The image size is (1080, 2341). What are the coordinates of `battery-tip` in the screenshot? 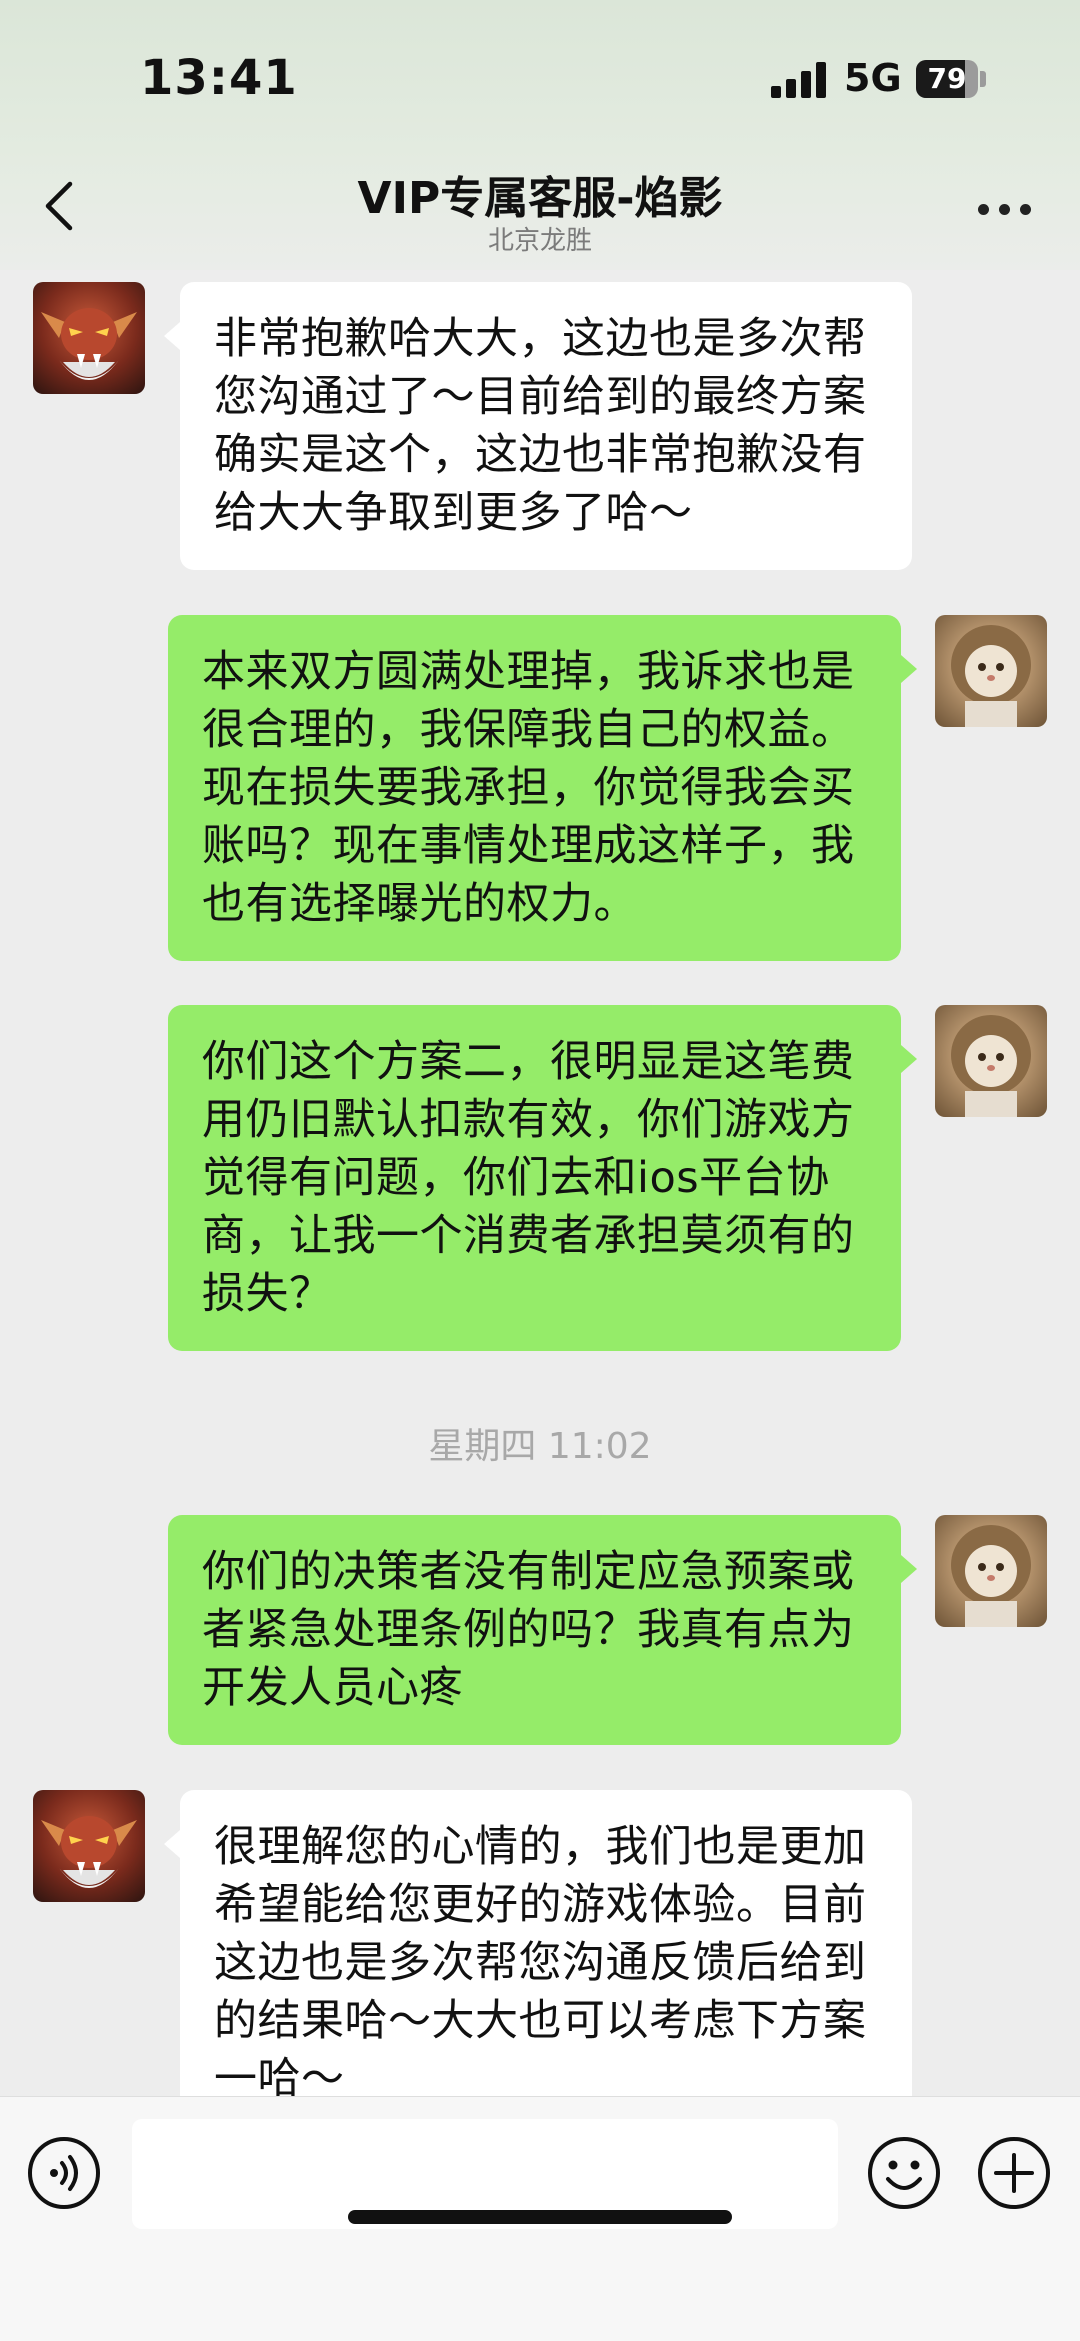 It's located at (983, 79).